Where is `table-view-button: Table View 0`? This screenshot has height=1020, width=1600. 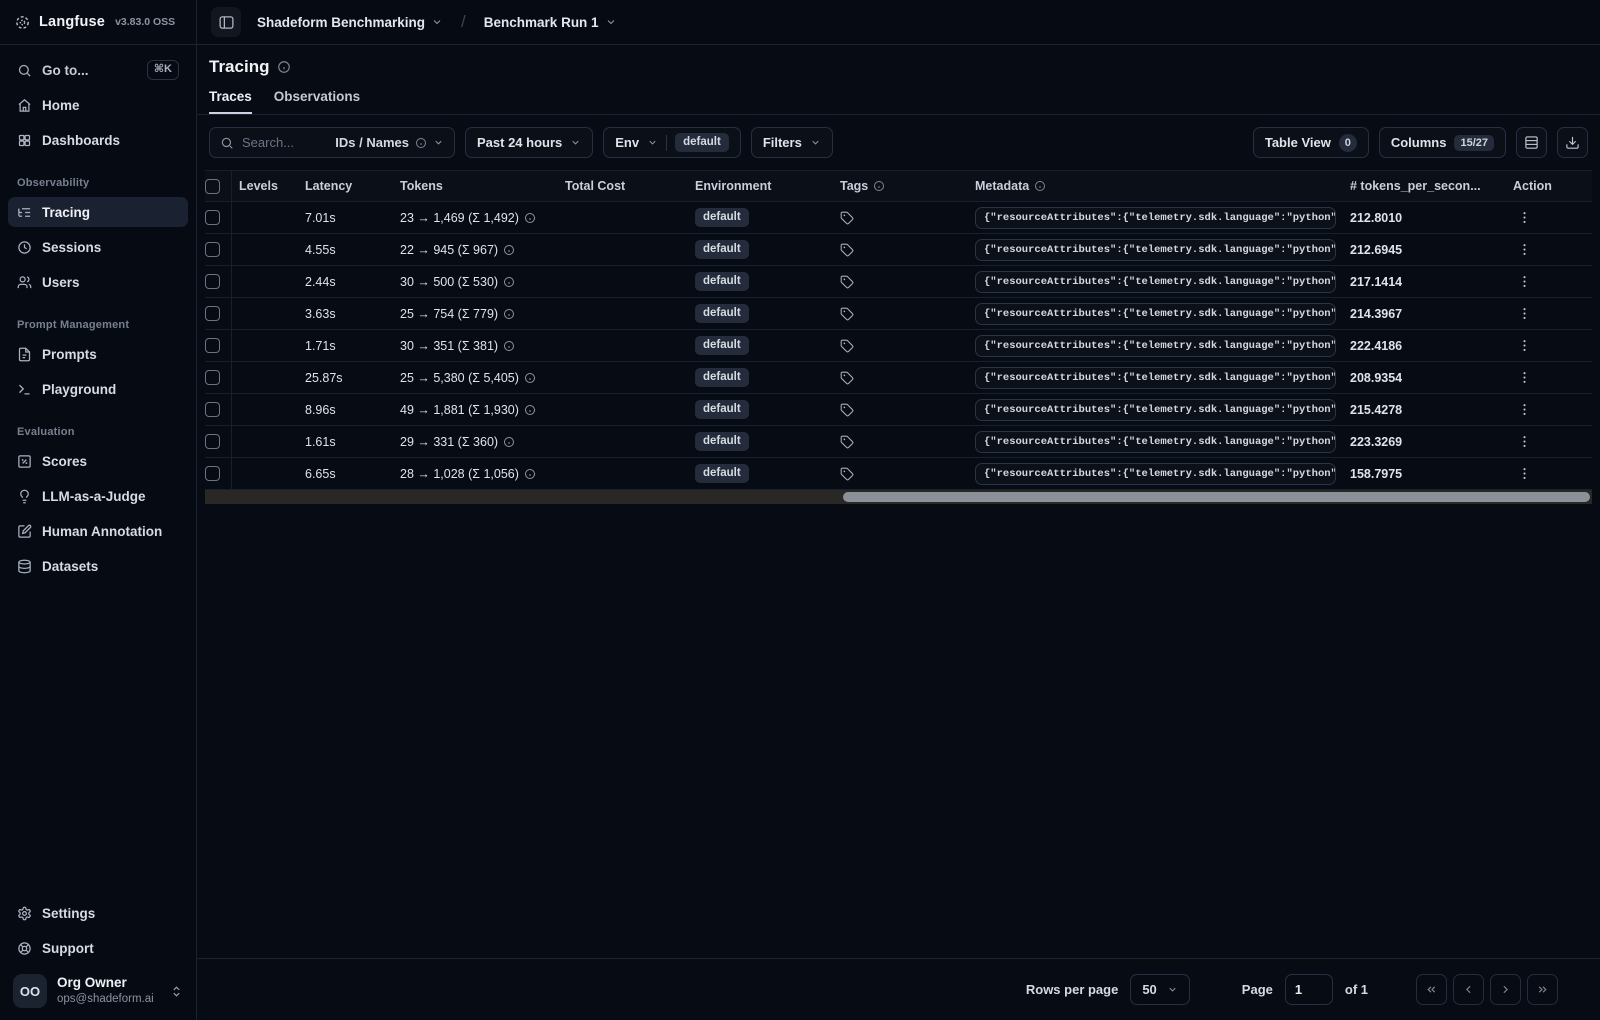 table-view-button: Table View 0 is located at coordinates (1310, 142).